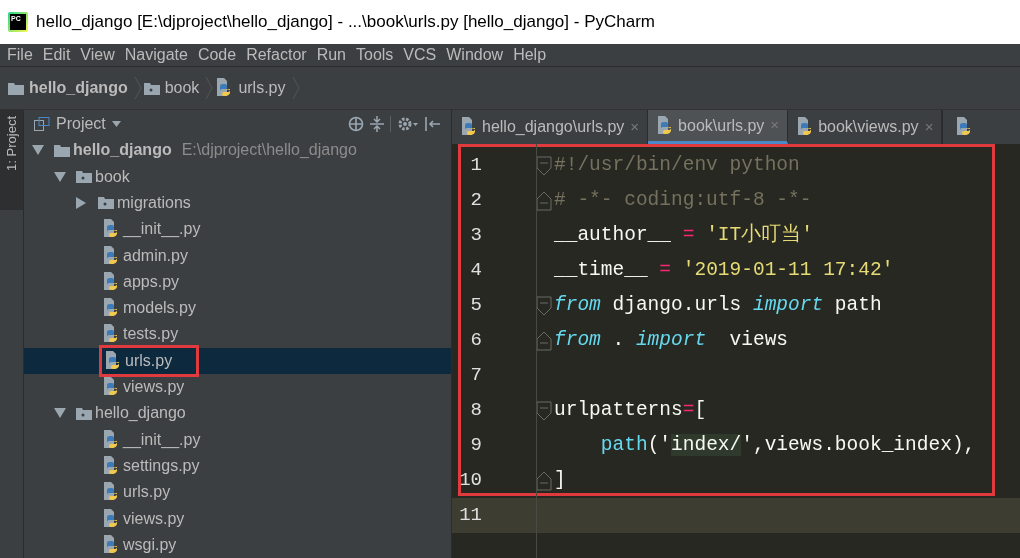 The height and width of the screenshot is (558, 1020). Describe the element at coordinates (475, 201) in the screenshot. I see `line-number: 2` at that location.